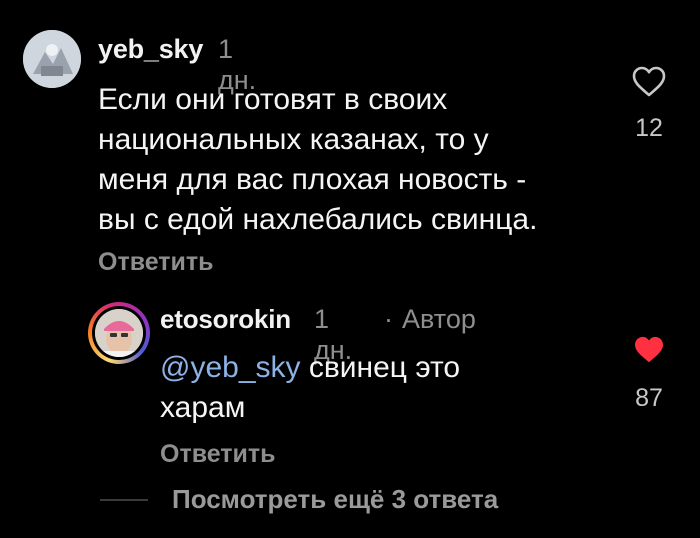  I want to click on comment-text-segment: свинец это, so click(380, 367).